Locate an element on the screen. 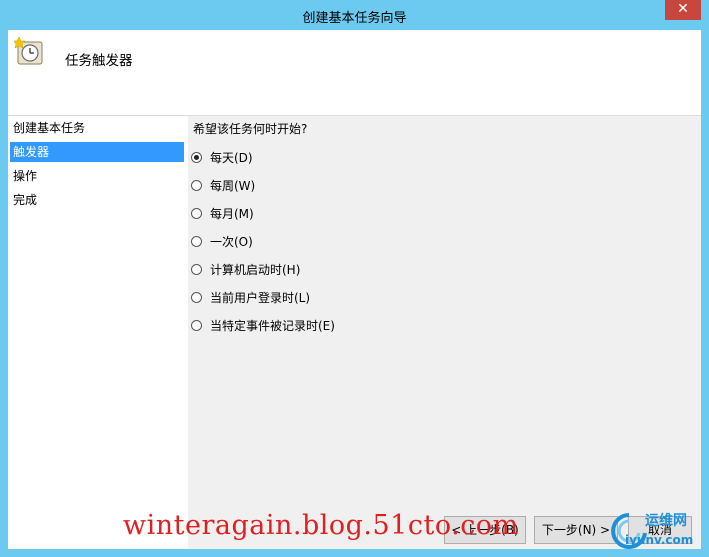 This screenshot has height=557, width=709. option-weekly: 每周(W) is located at coordinates (223, 185).